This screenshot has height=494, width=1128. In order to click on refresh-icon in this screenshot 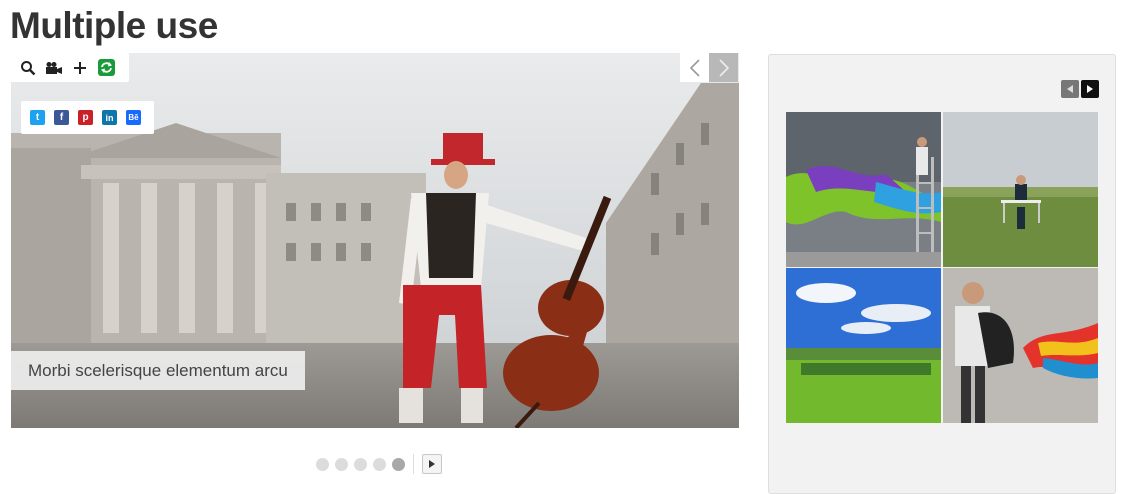, I will do `click(106, 68)`.